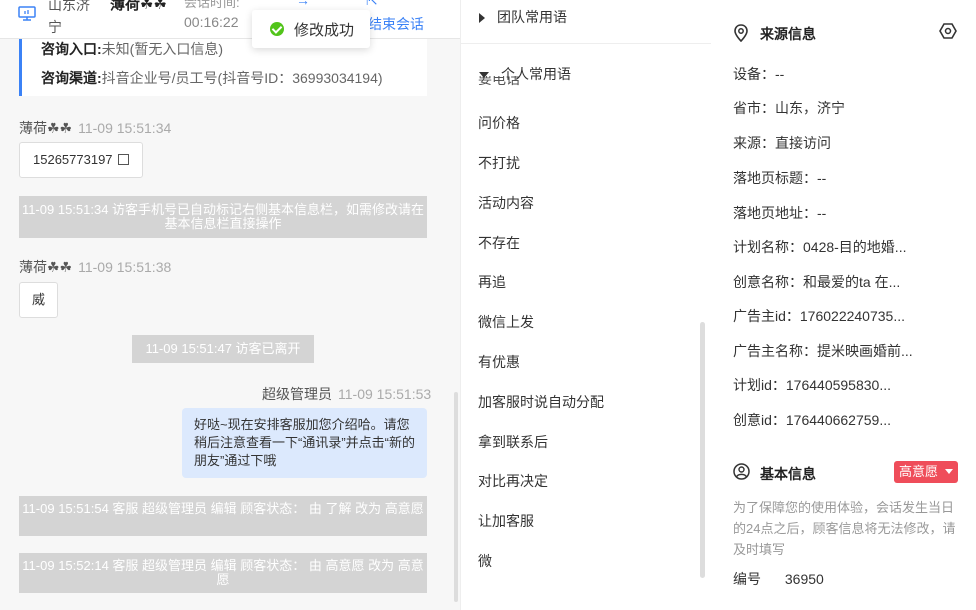  Describe the element at coordinates (586, 43) in the screenshot. I see `divider` at that location.